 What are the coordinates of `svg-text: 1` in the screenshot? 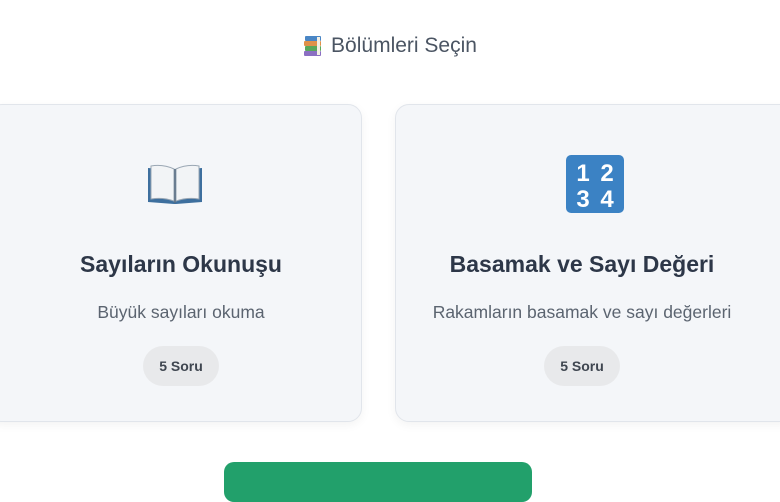 It's located at (582, 173).